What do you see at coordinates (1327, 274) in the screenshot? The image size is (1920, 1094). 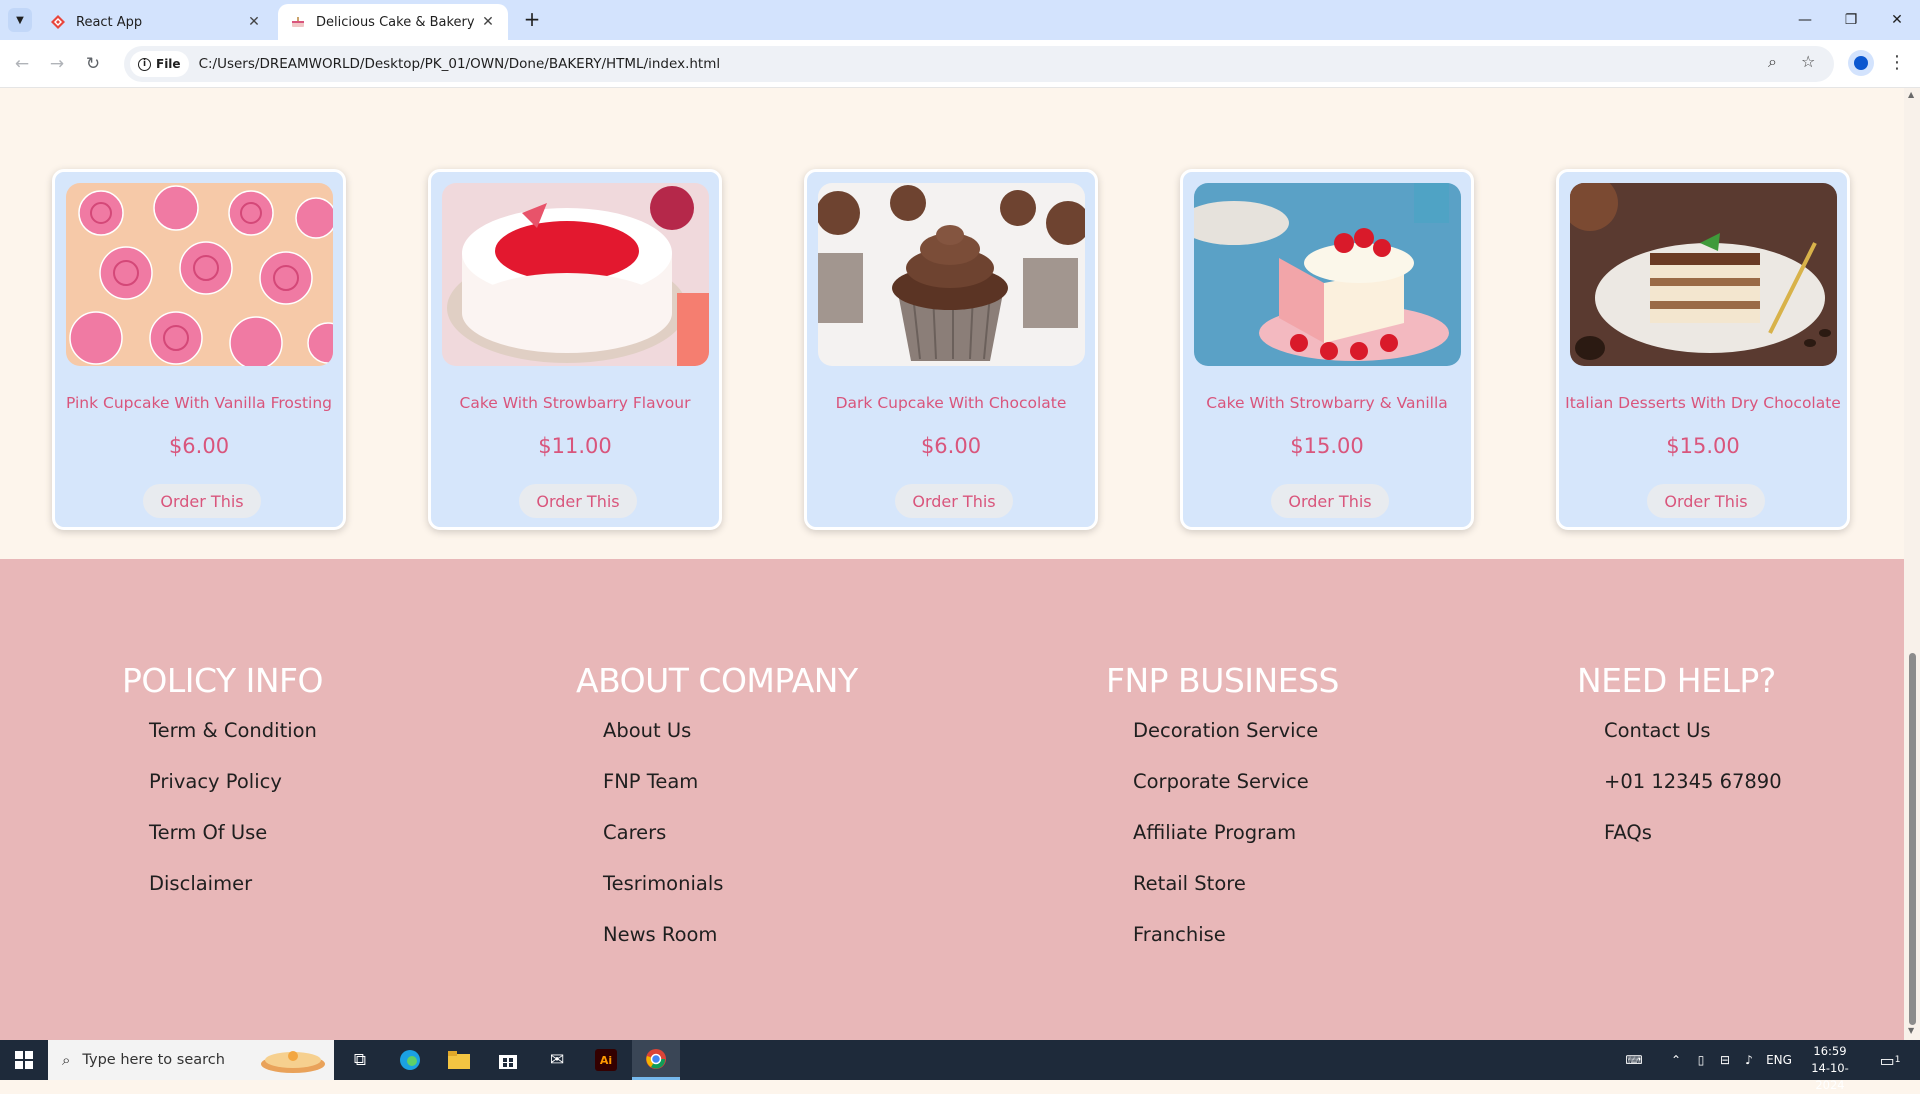 I see `strawberry-vanilla-cake-image` at bounding box center [1327, 274].